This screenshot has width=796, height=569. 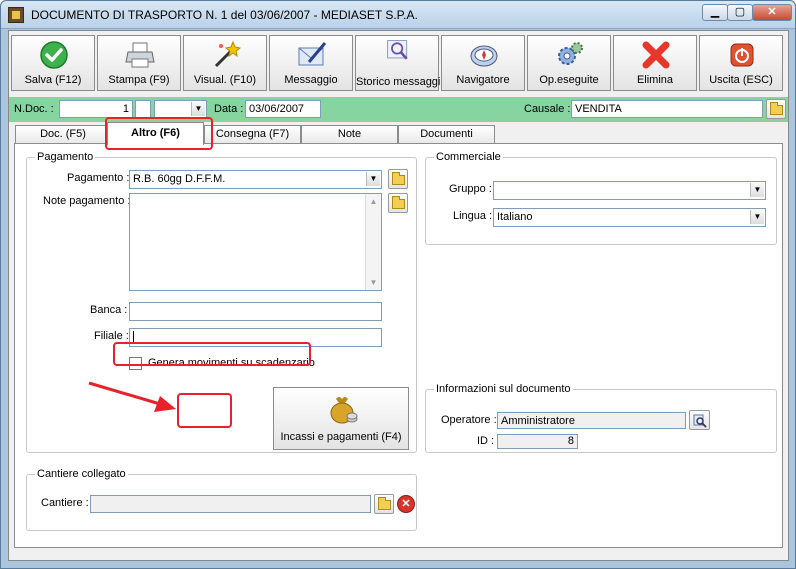 What do you see at coordinates (473, 216) in the screenshot?
I see `language-label: Lingua :` at bounding box center [473, 216].